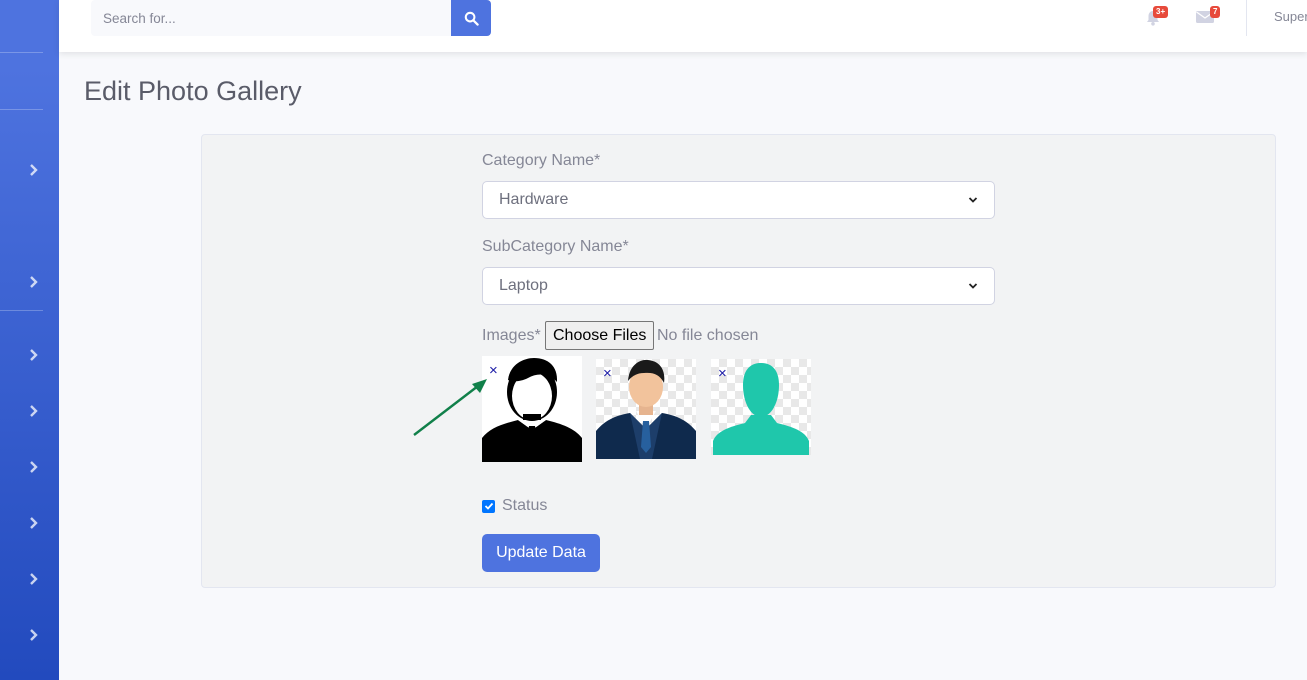 This screenshot has width=1307, height=680. What do you see at coordinates (271, 18) in the screenshot?
I see `search-input` at bounding box center [271, 18].